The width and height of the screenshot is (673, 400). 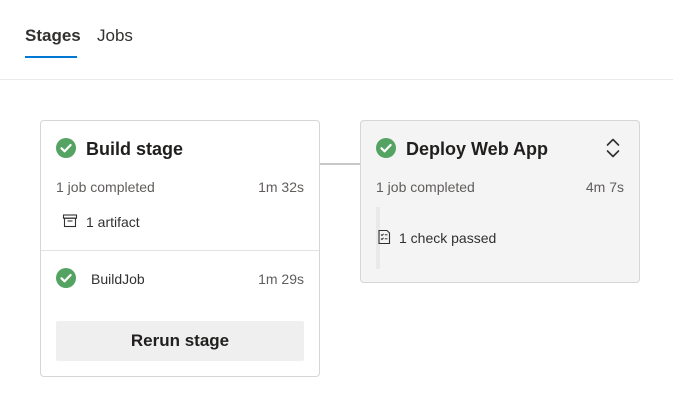 What do you see at coordinates (51, 57) in the screenshot?
I see `active-tab-indicator` at bounding box center [51, 57].